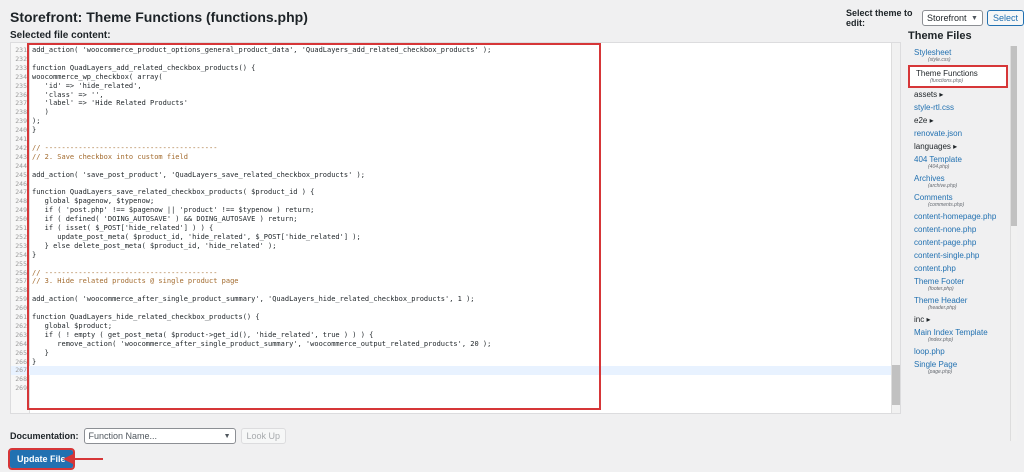 The height and width of the screenshot is (472, 1024). I want to click on theme-file-item: assets ▸, so click(958, 94).